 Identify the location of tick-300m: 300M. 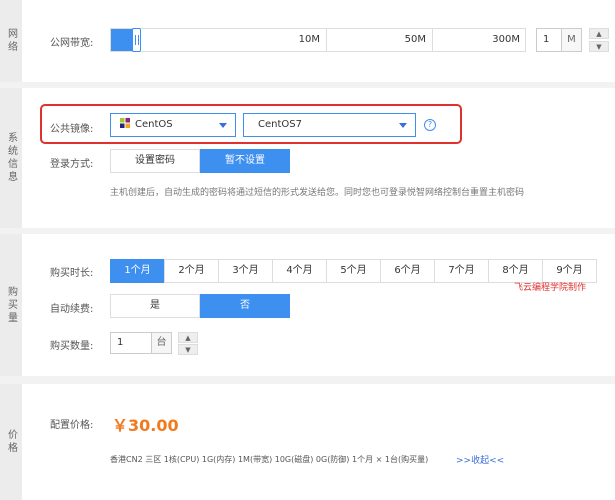
(479, 40).